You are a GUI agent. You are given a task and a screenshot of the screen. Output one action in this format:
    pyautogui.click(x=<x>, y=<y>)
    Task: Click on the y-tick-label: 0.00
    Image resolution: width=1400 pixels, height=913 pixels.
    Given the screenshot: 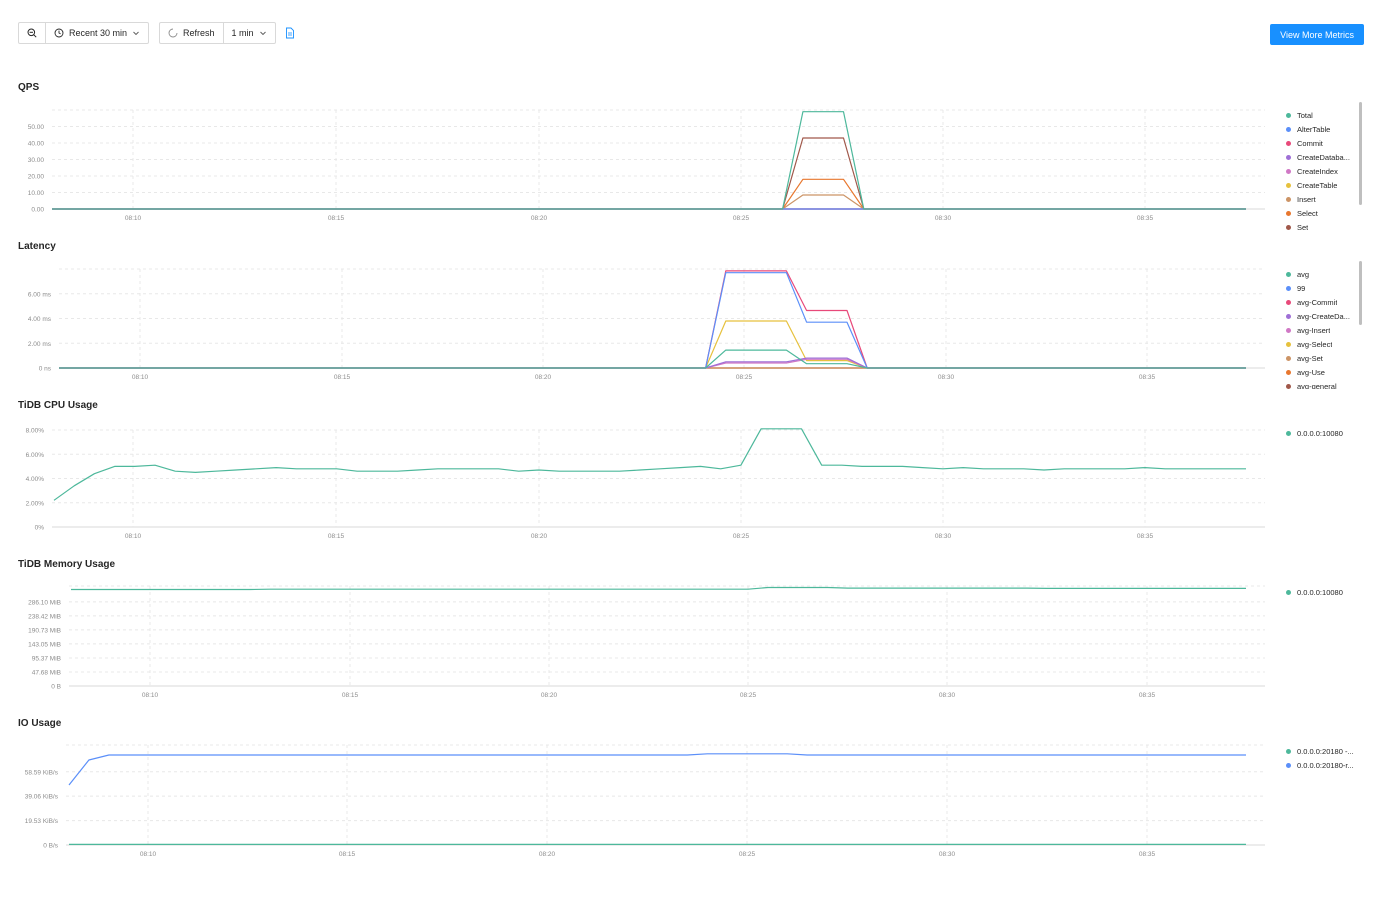 What is the action you would take?
    pyautogui.click(x=37, y=210)
    